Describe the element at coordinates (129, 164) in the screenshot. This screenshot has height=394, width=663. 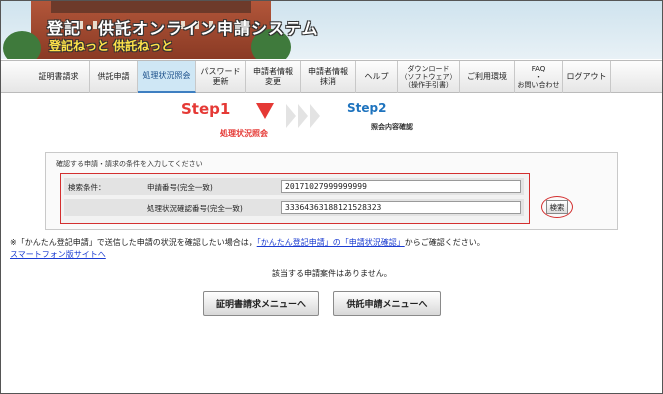
I see `search-panel-caption: 確認する申請・請求の条件を入力してください` at that location.